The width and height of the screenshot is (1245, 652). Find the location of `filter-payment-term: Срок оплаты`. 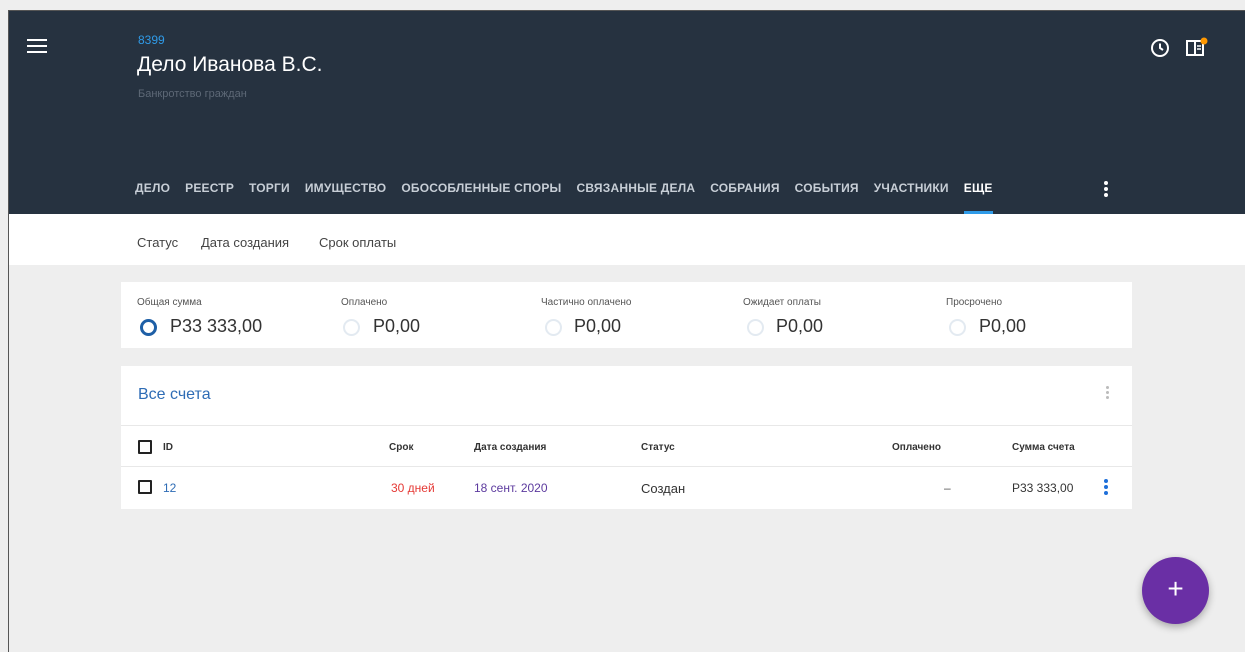

filter-payment-term: Срок оплаты is located at coordinates (357, 242).